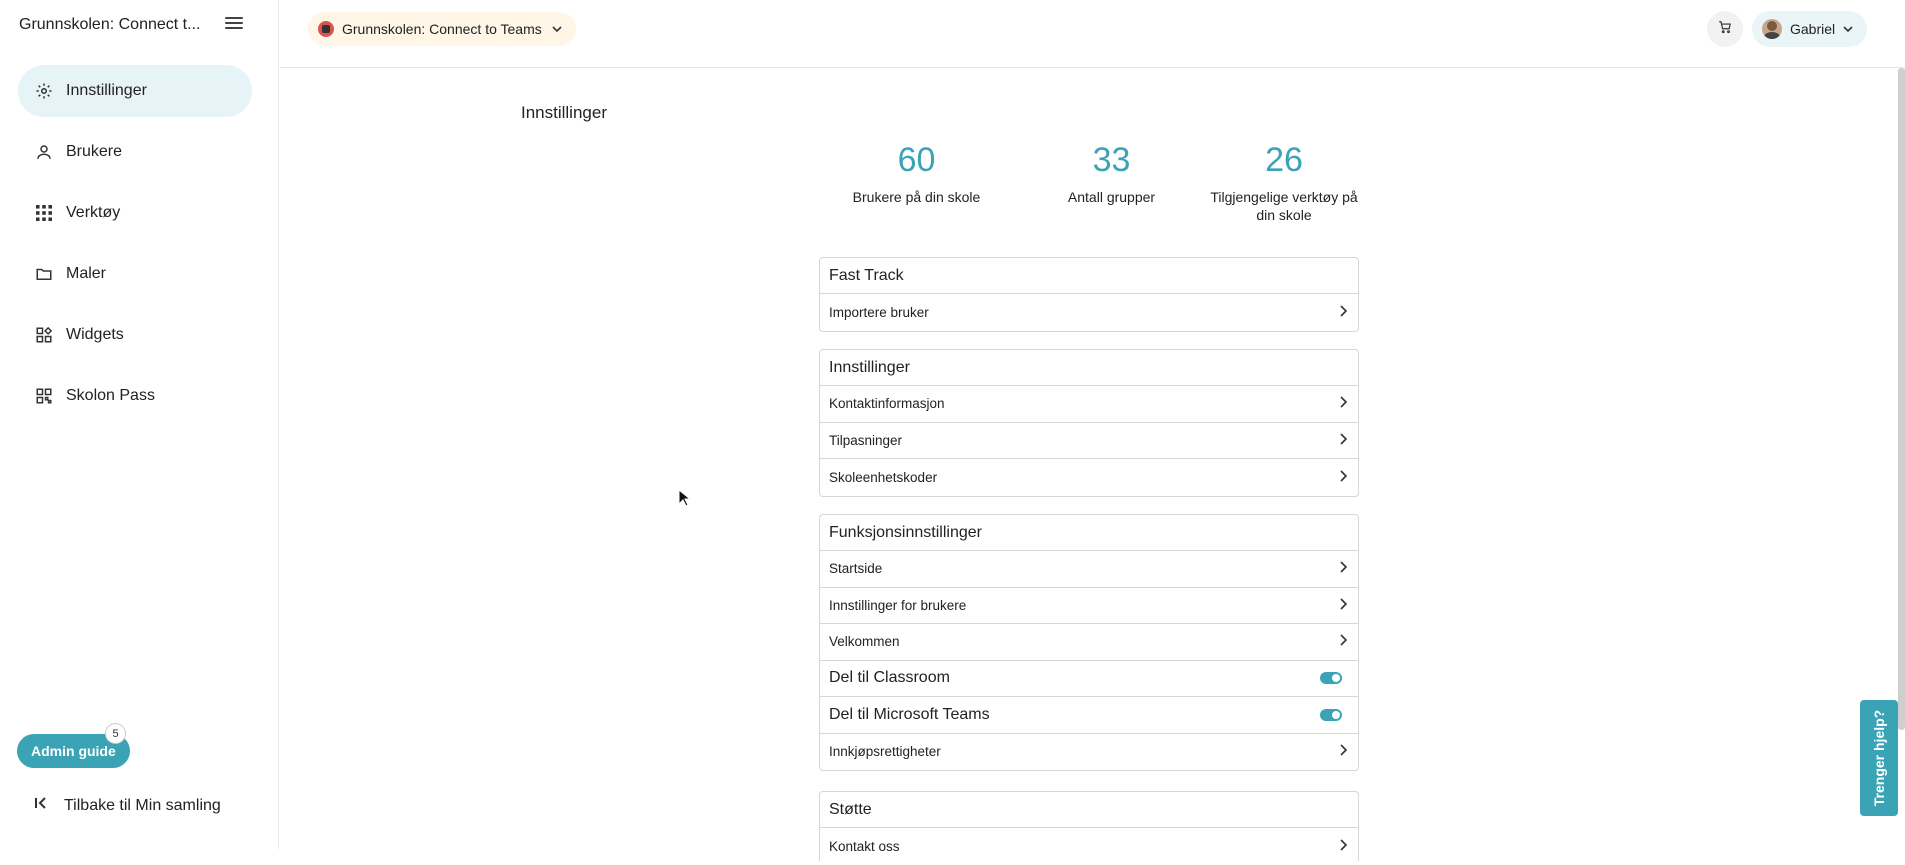 This screenshot has width=1905, height=865. I want to click on stat-groups: 33 Antall grupper, so click(1111, 181).